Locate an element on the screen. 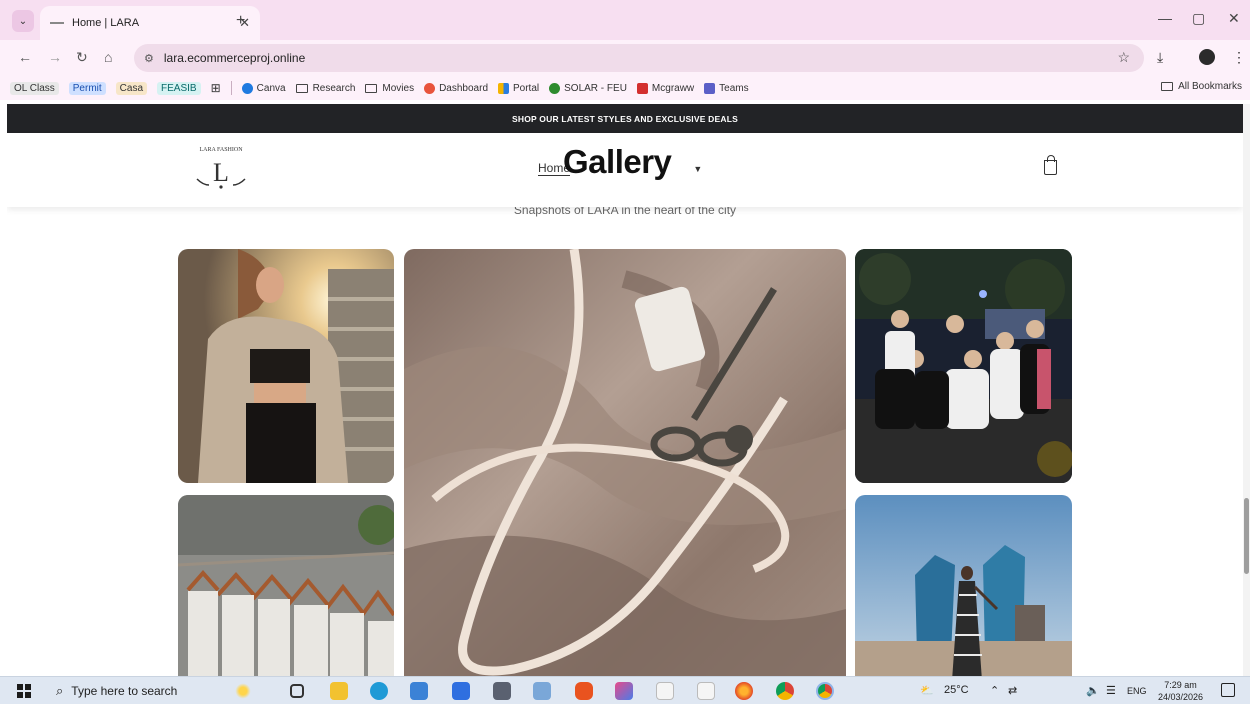  site-header: LARA FASHION L Home ▼ Gallery is located at coordinates (625, 170).